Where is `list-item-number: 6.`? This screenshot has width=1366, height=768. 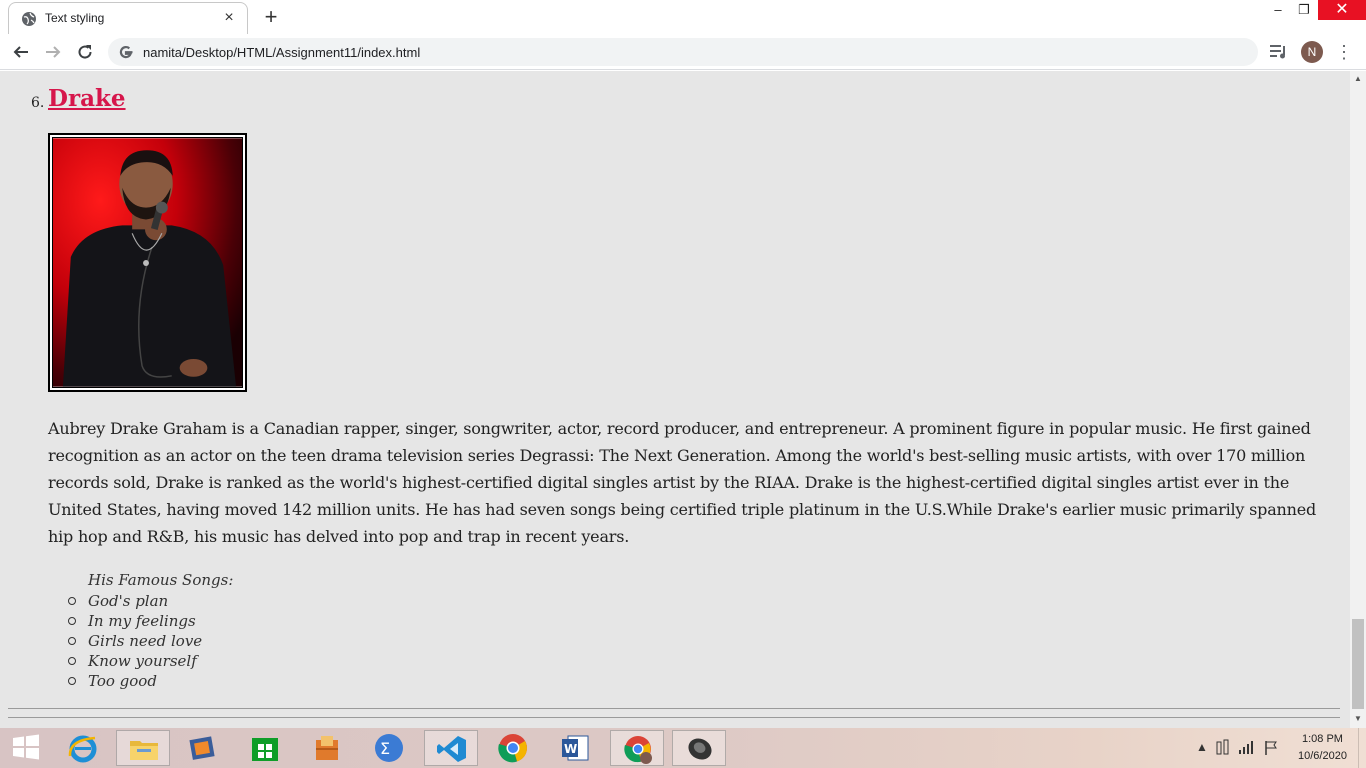
list-item-number: 6. is located at coordinates (38, 103).